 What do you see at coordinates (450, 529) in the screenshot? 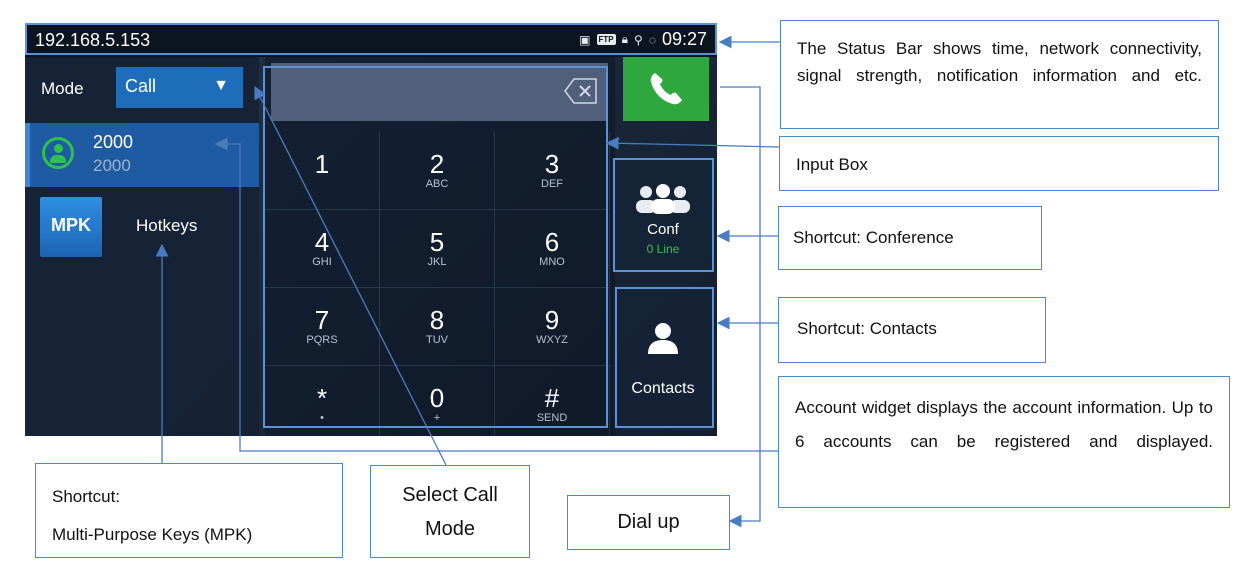
I see `callout-select-call-mode-line2: Mode` at bounding box center [450, 529].